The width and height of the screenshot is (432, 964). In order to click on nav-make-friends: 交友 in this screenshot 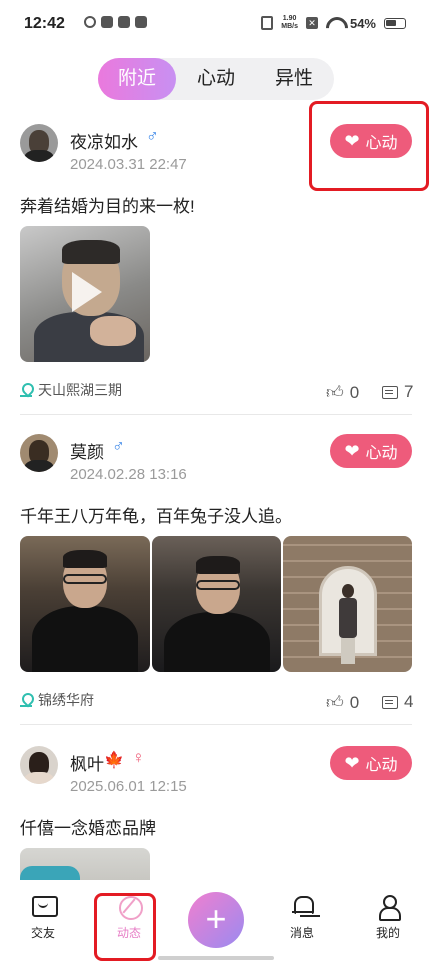, I will do `click(43, 917)`.